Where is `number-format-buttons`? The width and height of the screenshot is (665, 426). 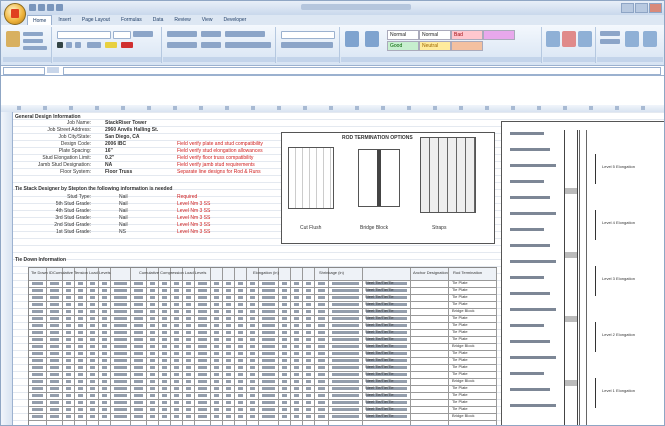 number-format-buttons is located at coordinates (307, 45).